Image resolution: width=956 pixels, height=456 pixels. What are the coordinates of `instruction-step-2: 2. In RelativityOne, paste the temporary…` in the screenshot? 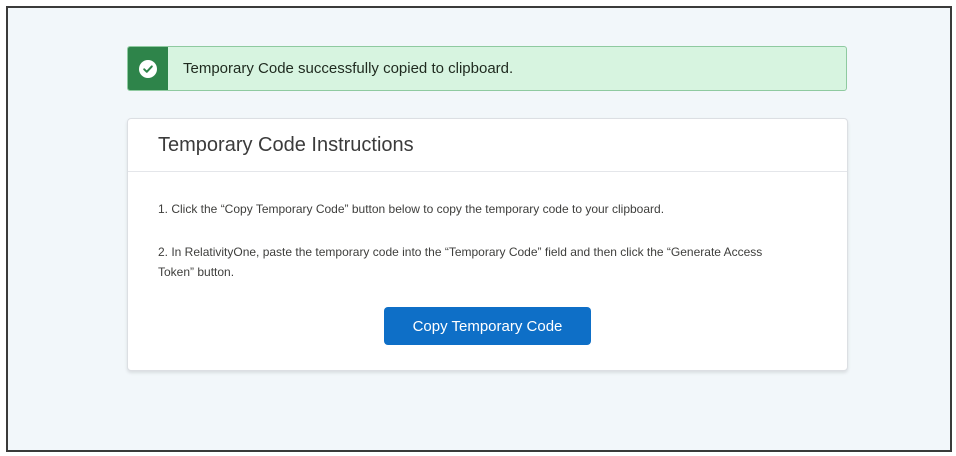 It's located at (460, 262).